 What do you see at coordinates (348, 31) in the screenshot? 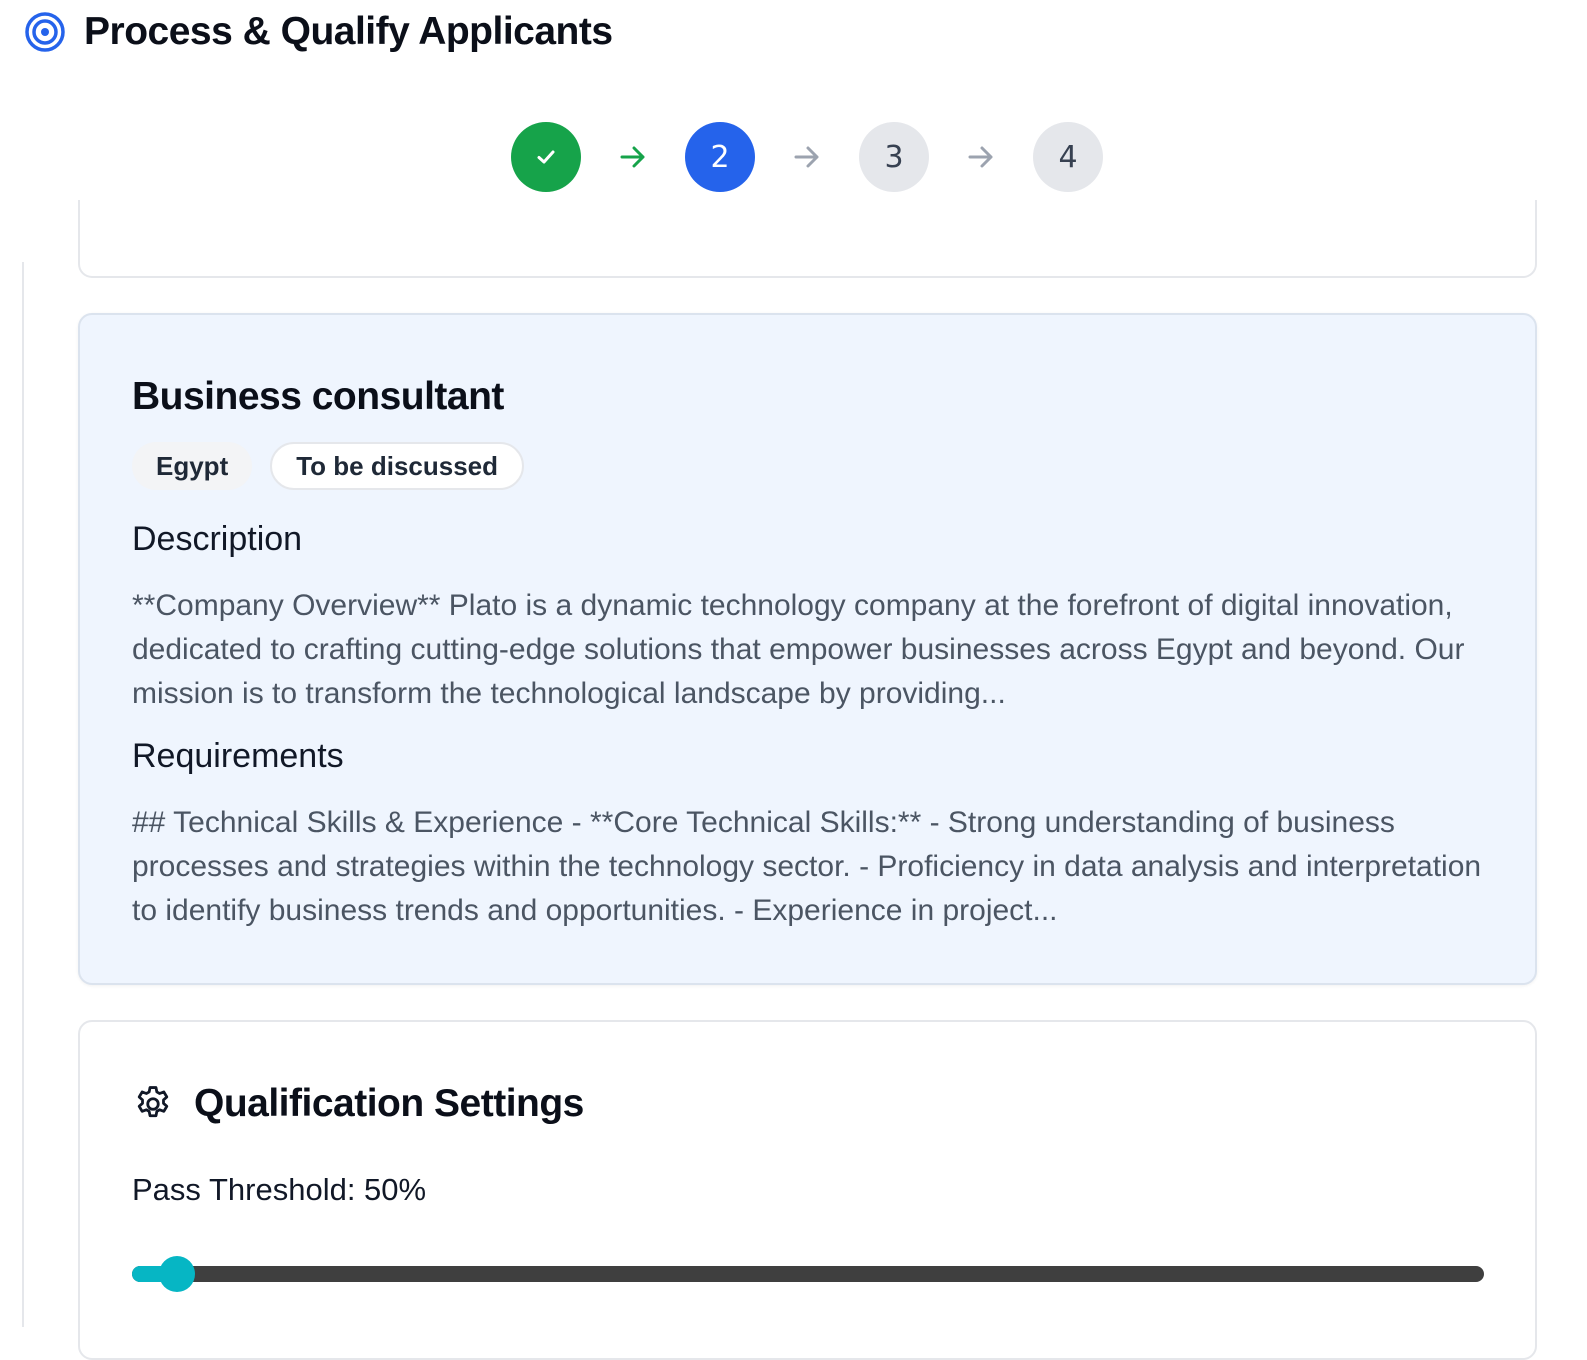
I see `page-title: Process & Qualify Applicants` at bounding box center [348, 31].